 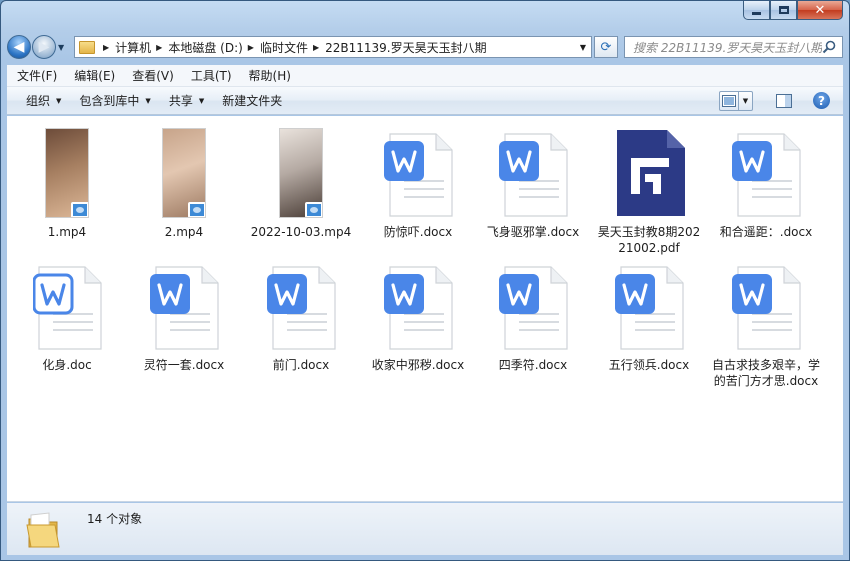 I want to click on close-icon: ✕, so click(x=820, y=10).